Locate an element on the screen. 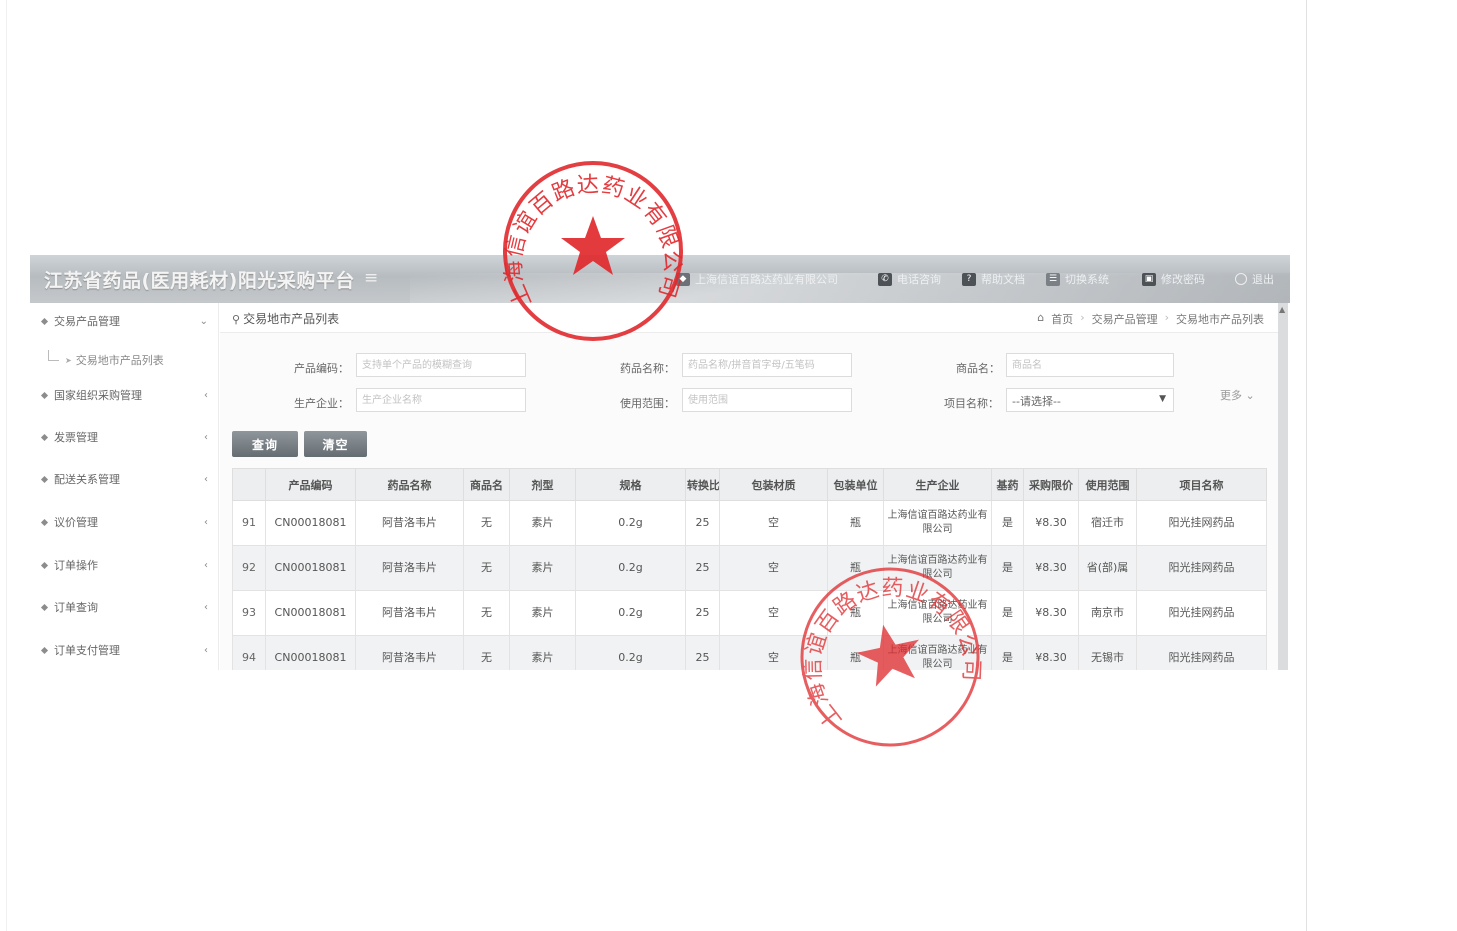 This screenshot has width=1457, height=931. breadcrumb-home: 首页 is located at coordinates (1062, 319).